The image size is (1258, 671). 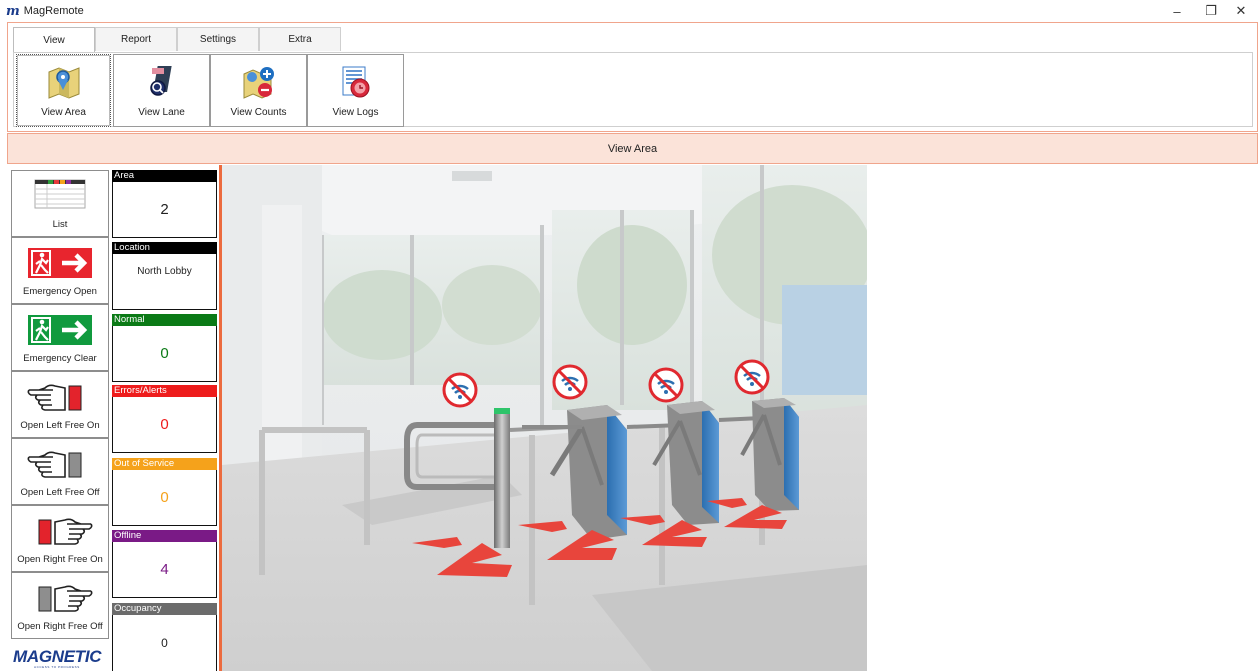 What do you see at coordinates (63, 83) in the screenshot?
I see `map-pin-icon` at bounding box center [63, 83].